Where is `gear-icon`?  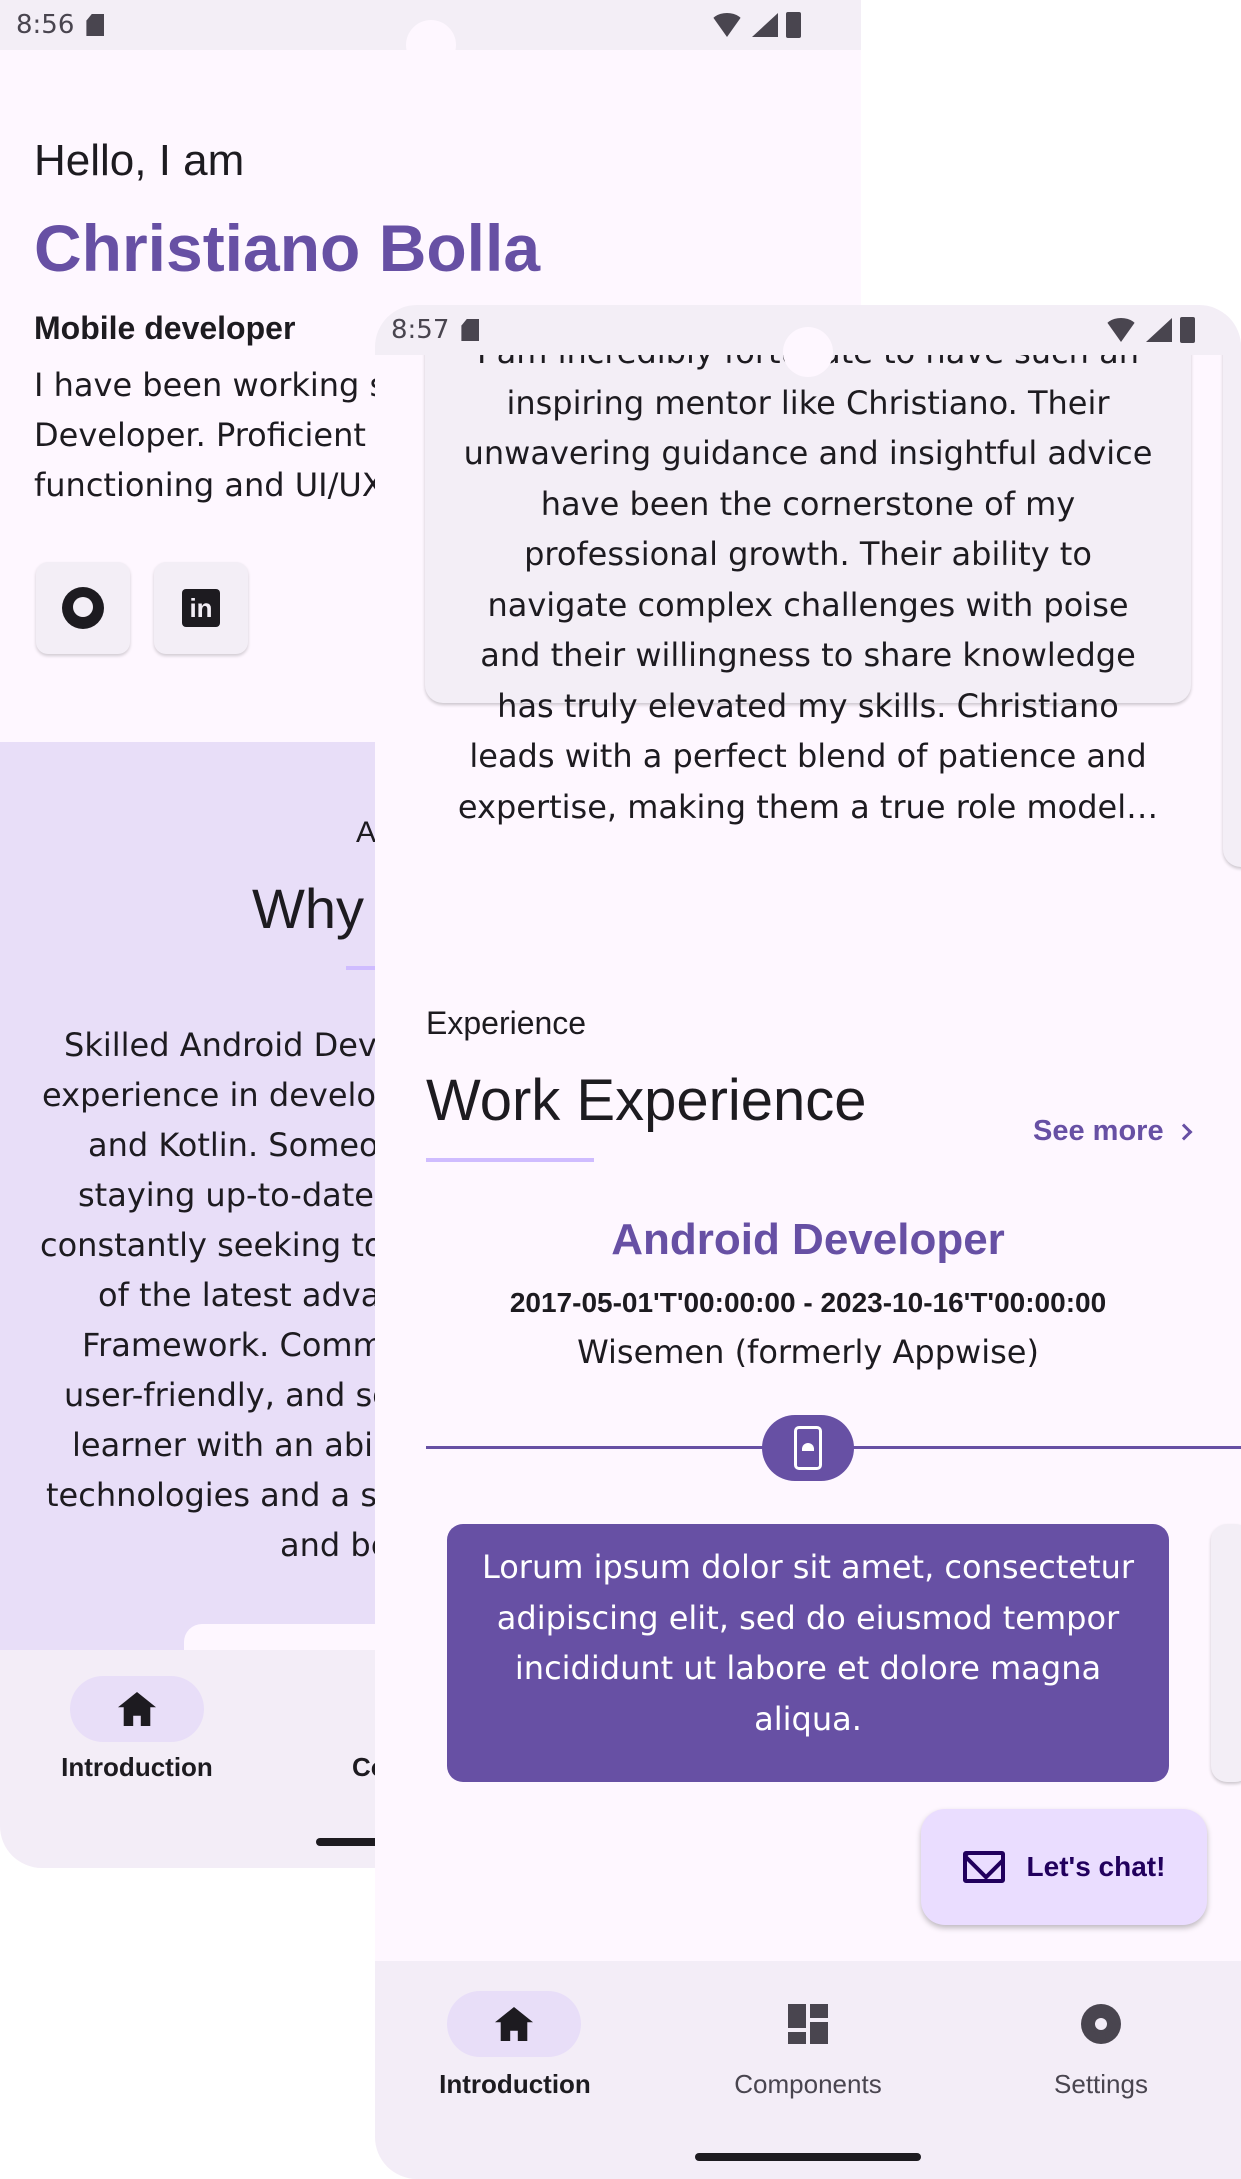 gear-icon is located at coordinates (1101, 2024).